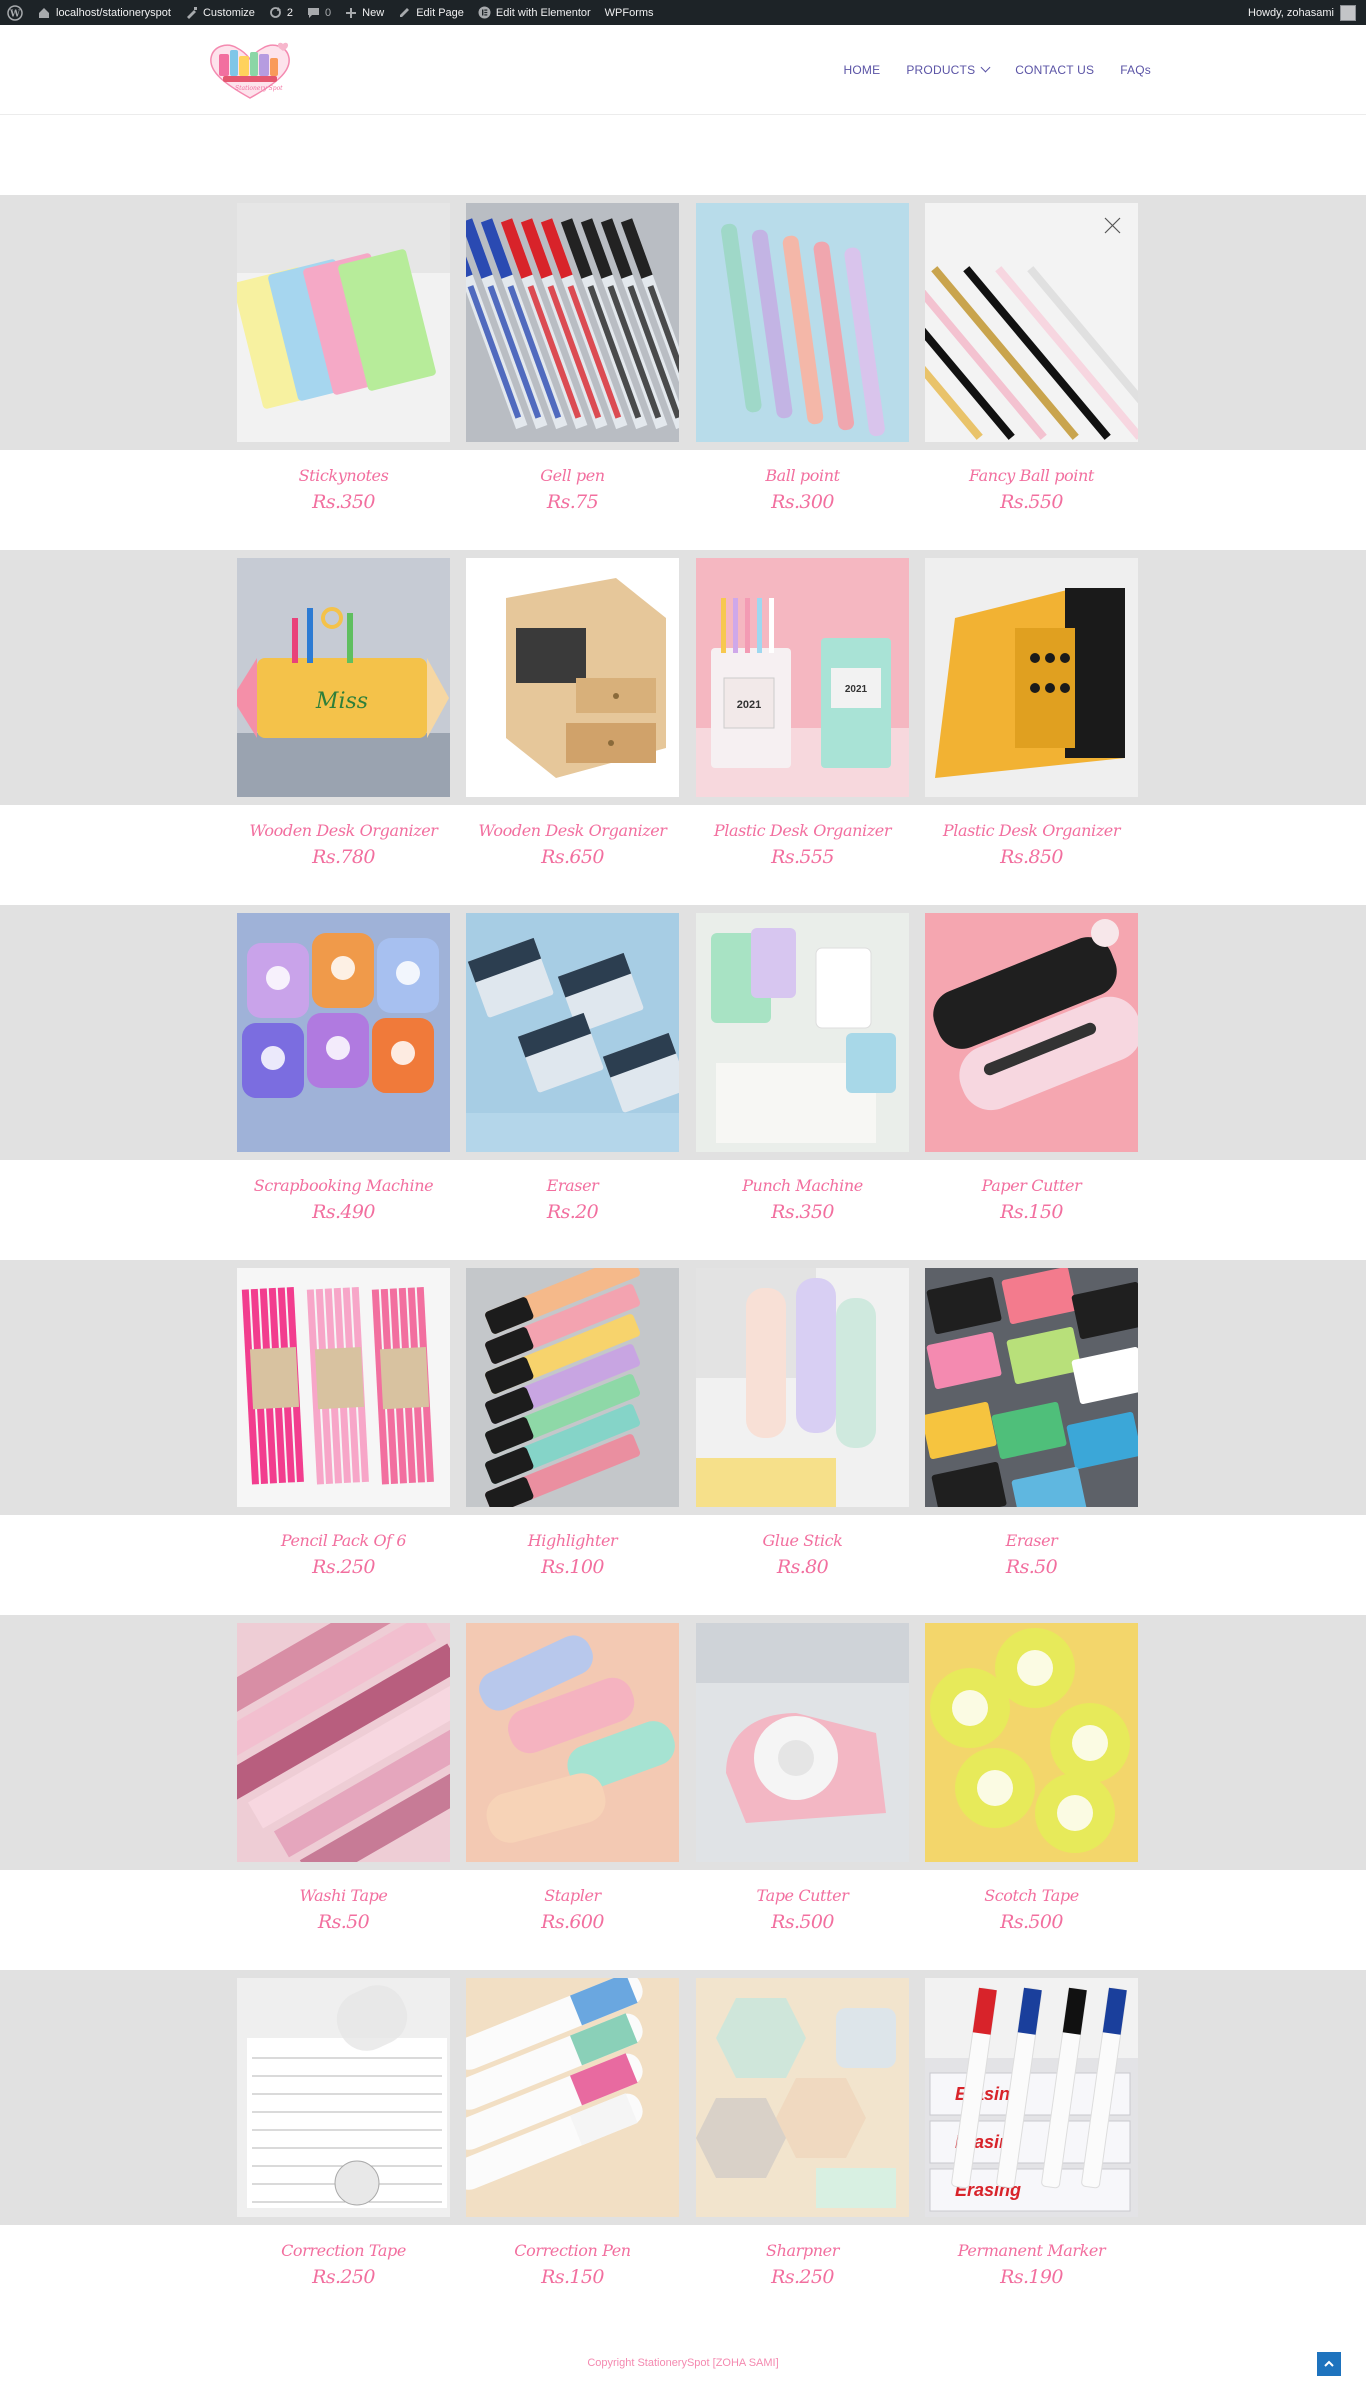  What do you see at coordinates (802, 1895) in the screenshot?
I see `product-name: Tape Cutter` at bounding box center [802, 1895].